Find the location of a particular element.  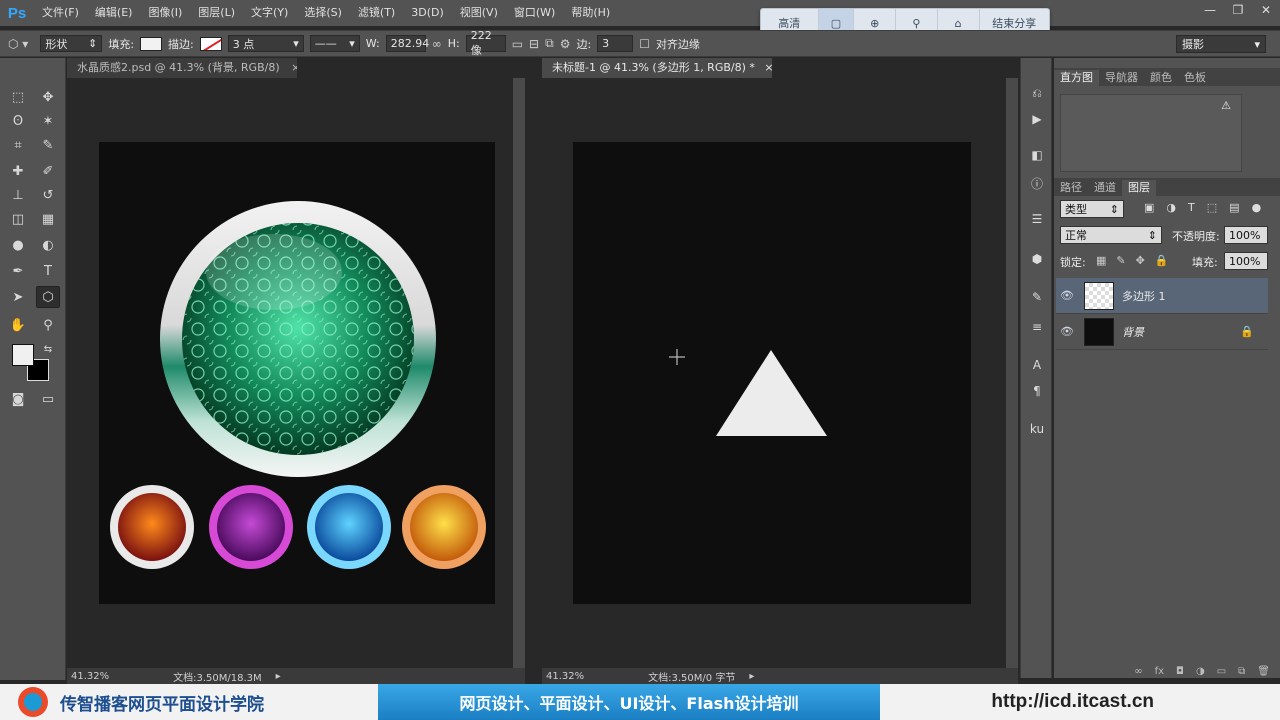

restore-icon: ❐ is located at coordinates (1238, 10).